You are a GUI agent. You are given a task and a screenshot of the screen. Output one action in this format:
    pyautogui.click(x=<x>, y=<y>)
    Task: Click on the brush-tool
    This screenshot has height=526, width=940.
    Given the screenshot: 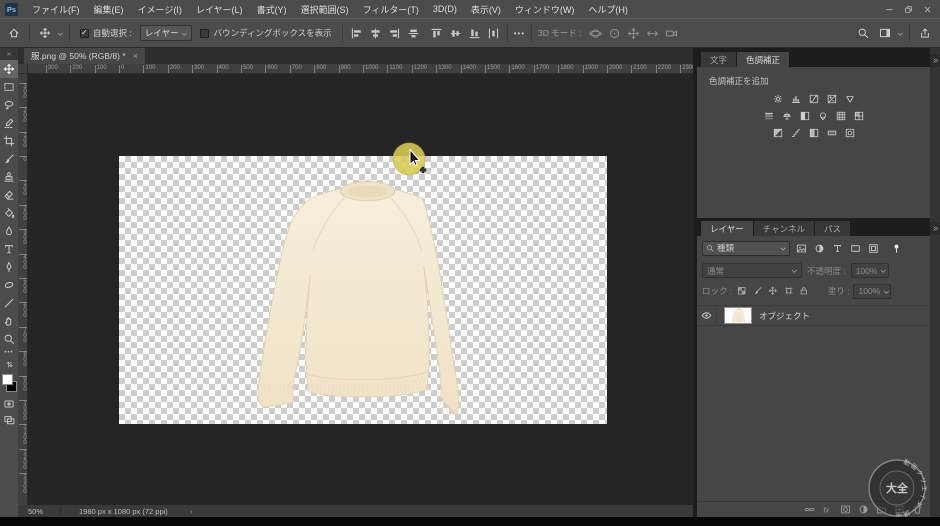 What is the action you would take?
    pyautogui.click(x=9, y=159)
    